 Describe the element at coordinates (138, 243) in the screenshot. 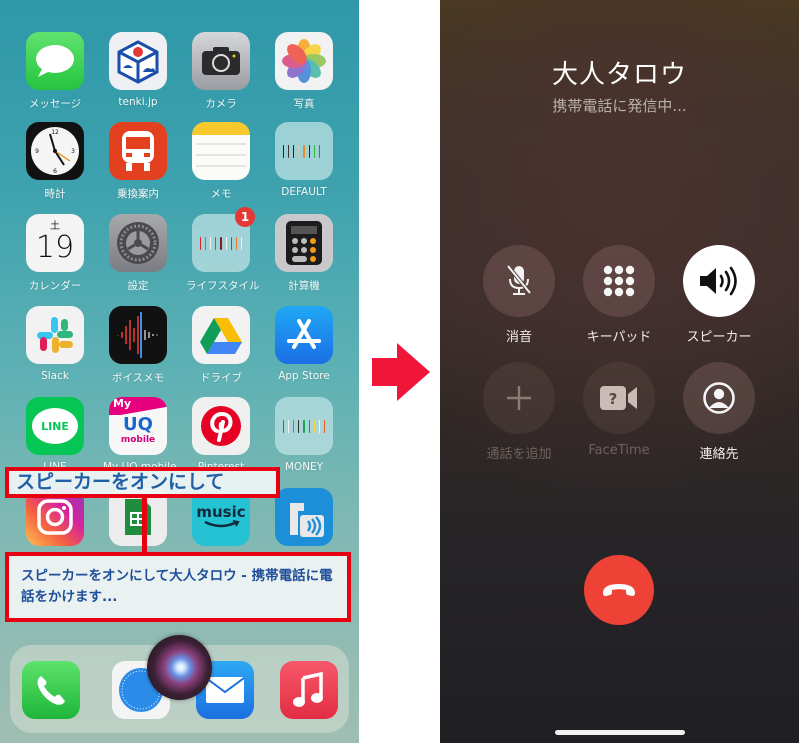

I see `settings-icon` at that location.